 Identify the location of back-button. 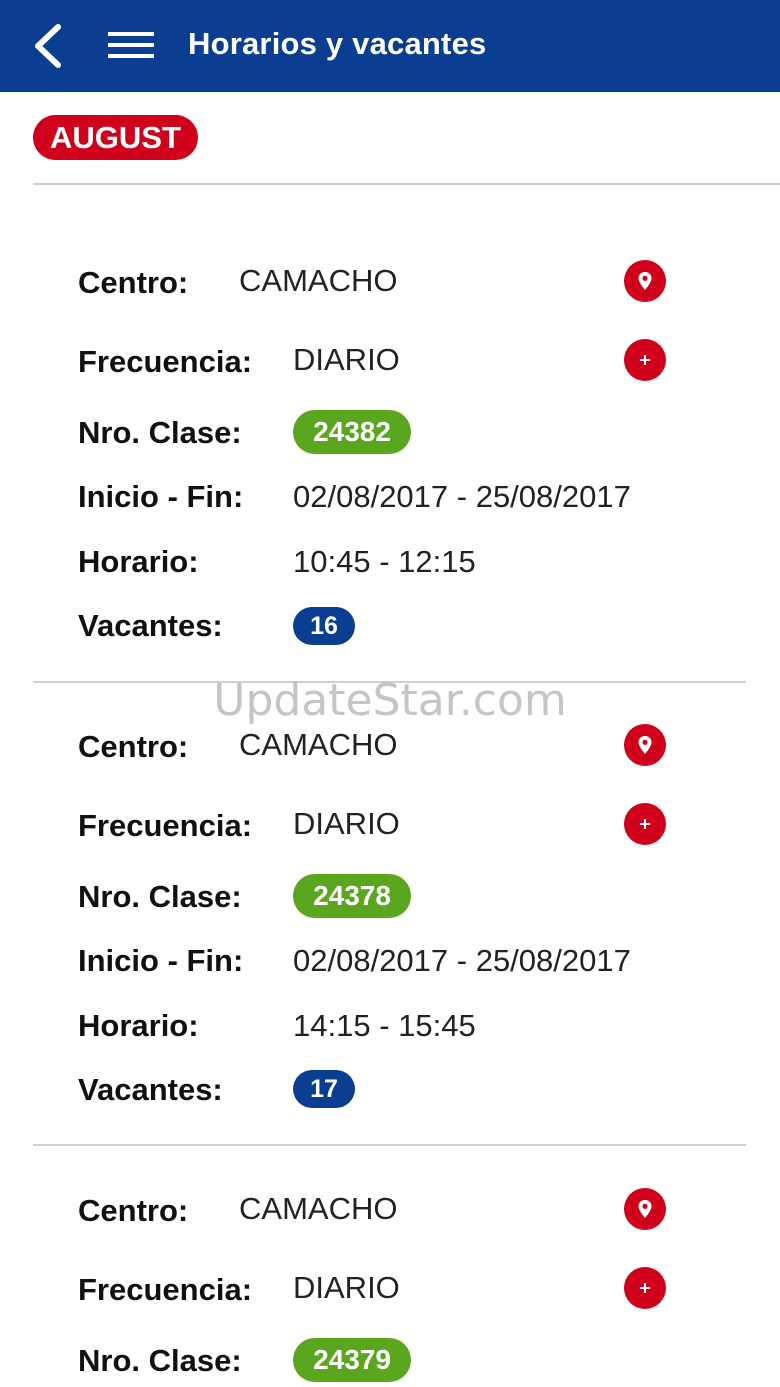
(50, 46).